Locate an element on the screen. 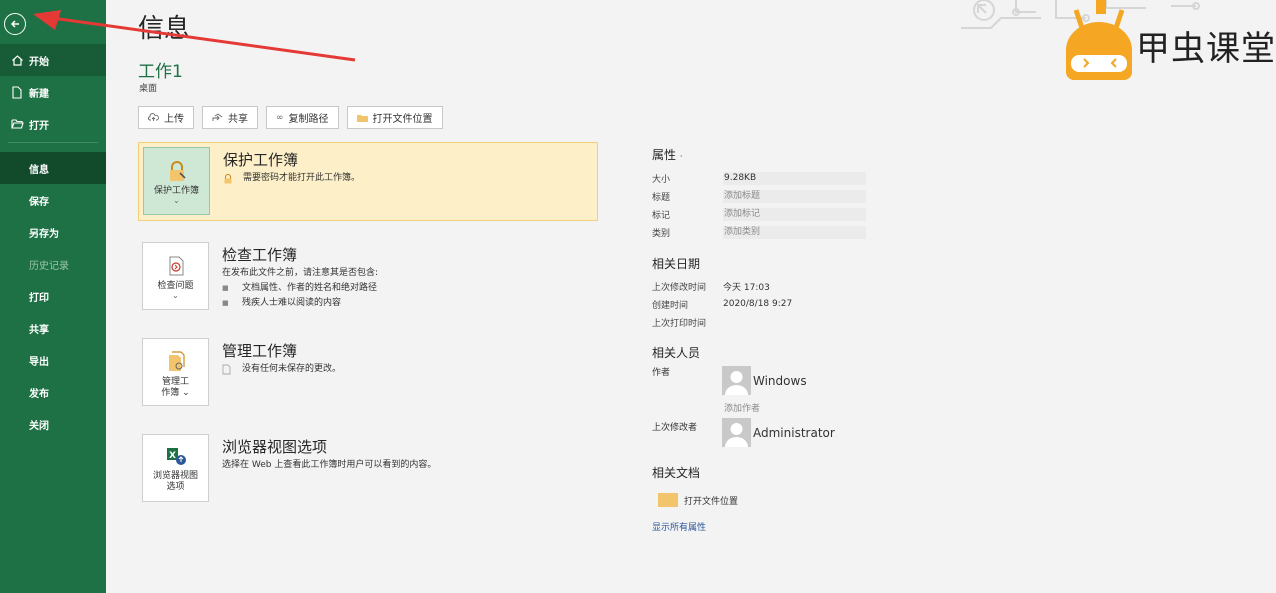  sidebar-top-menu: 开始 新建 打开 is located at coordinates (53, 92).